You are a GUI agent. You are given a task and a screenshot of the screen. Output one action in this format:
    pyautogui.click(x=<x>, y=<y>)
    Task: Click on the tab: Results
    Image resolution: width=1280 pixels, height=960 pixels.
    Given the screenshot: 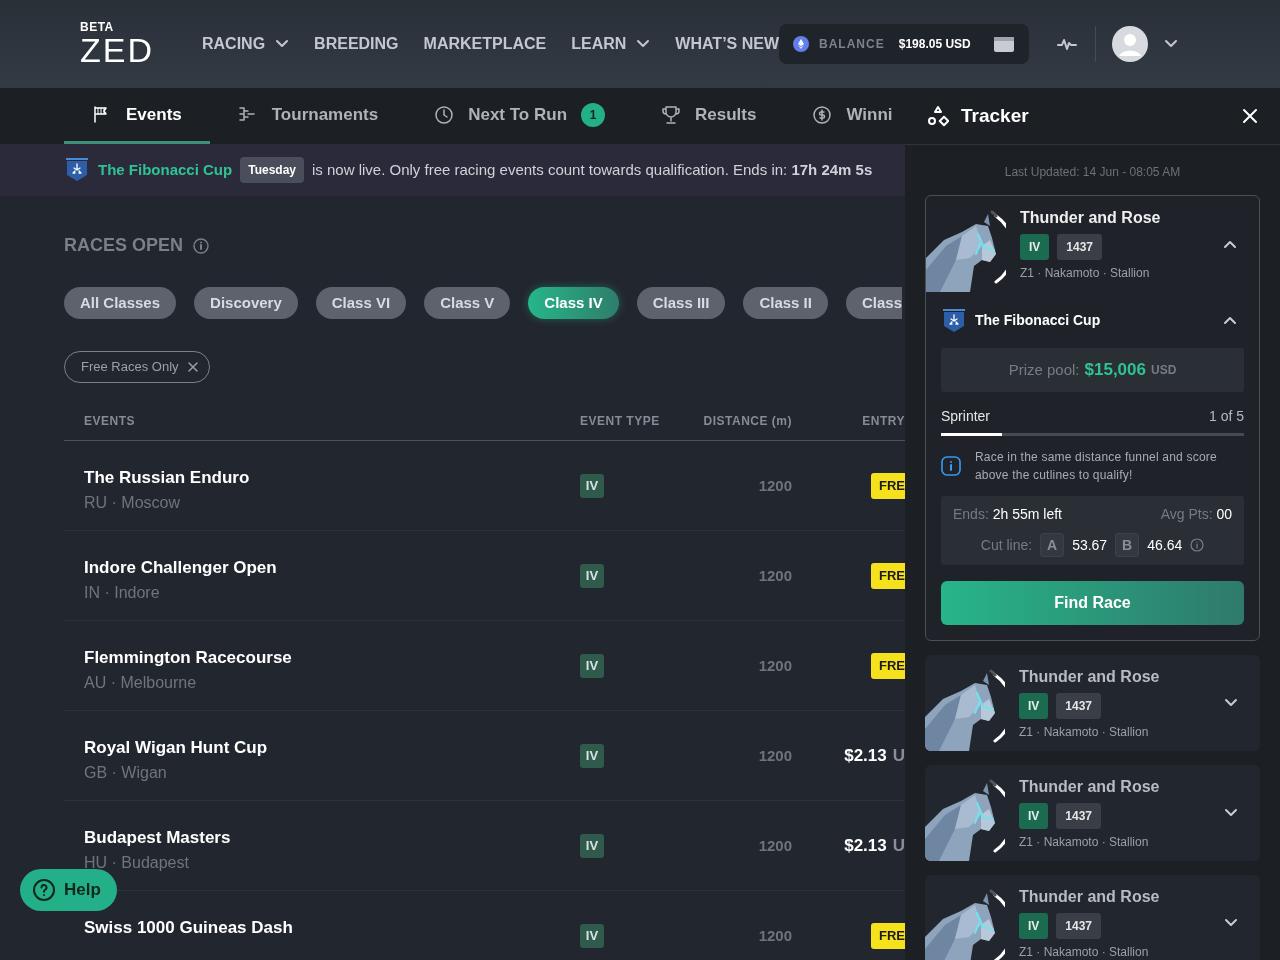 What is the action you would take?
    pyautogui.click(x=709, y=116)
    